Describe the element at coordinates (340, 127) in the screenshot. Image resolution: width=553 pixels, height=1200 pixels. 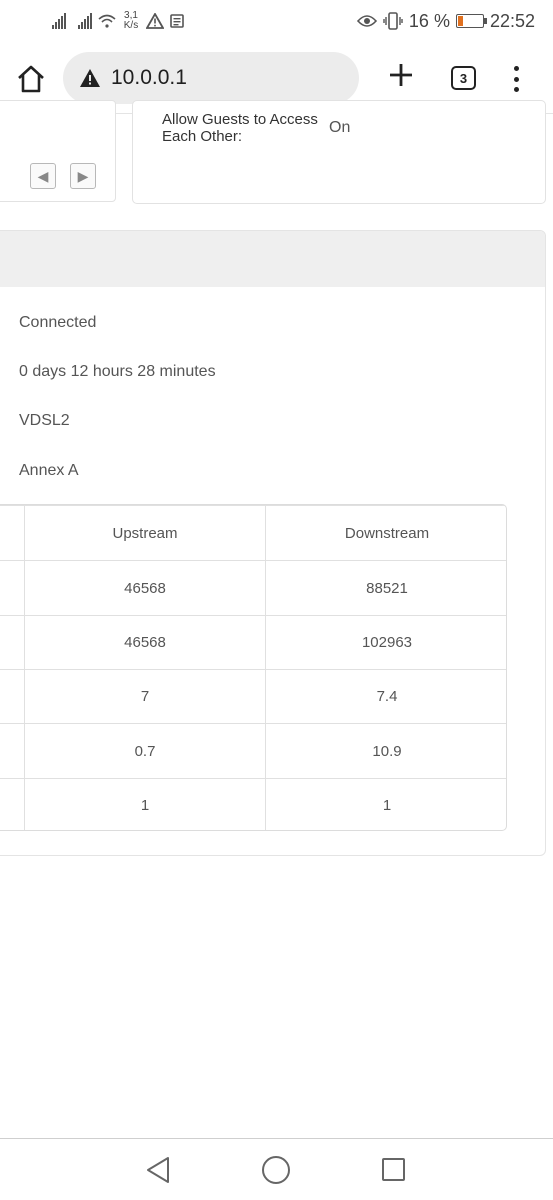
I see `guest-access-value: On` at that location.